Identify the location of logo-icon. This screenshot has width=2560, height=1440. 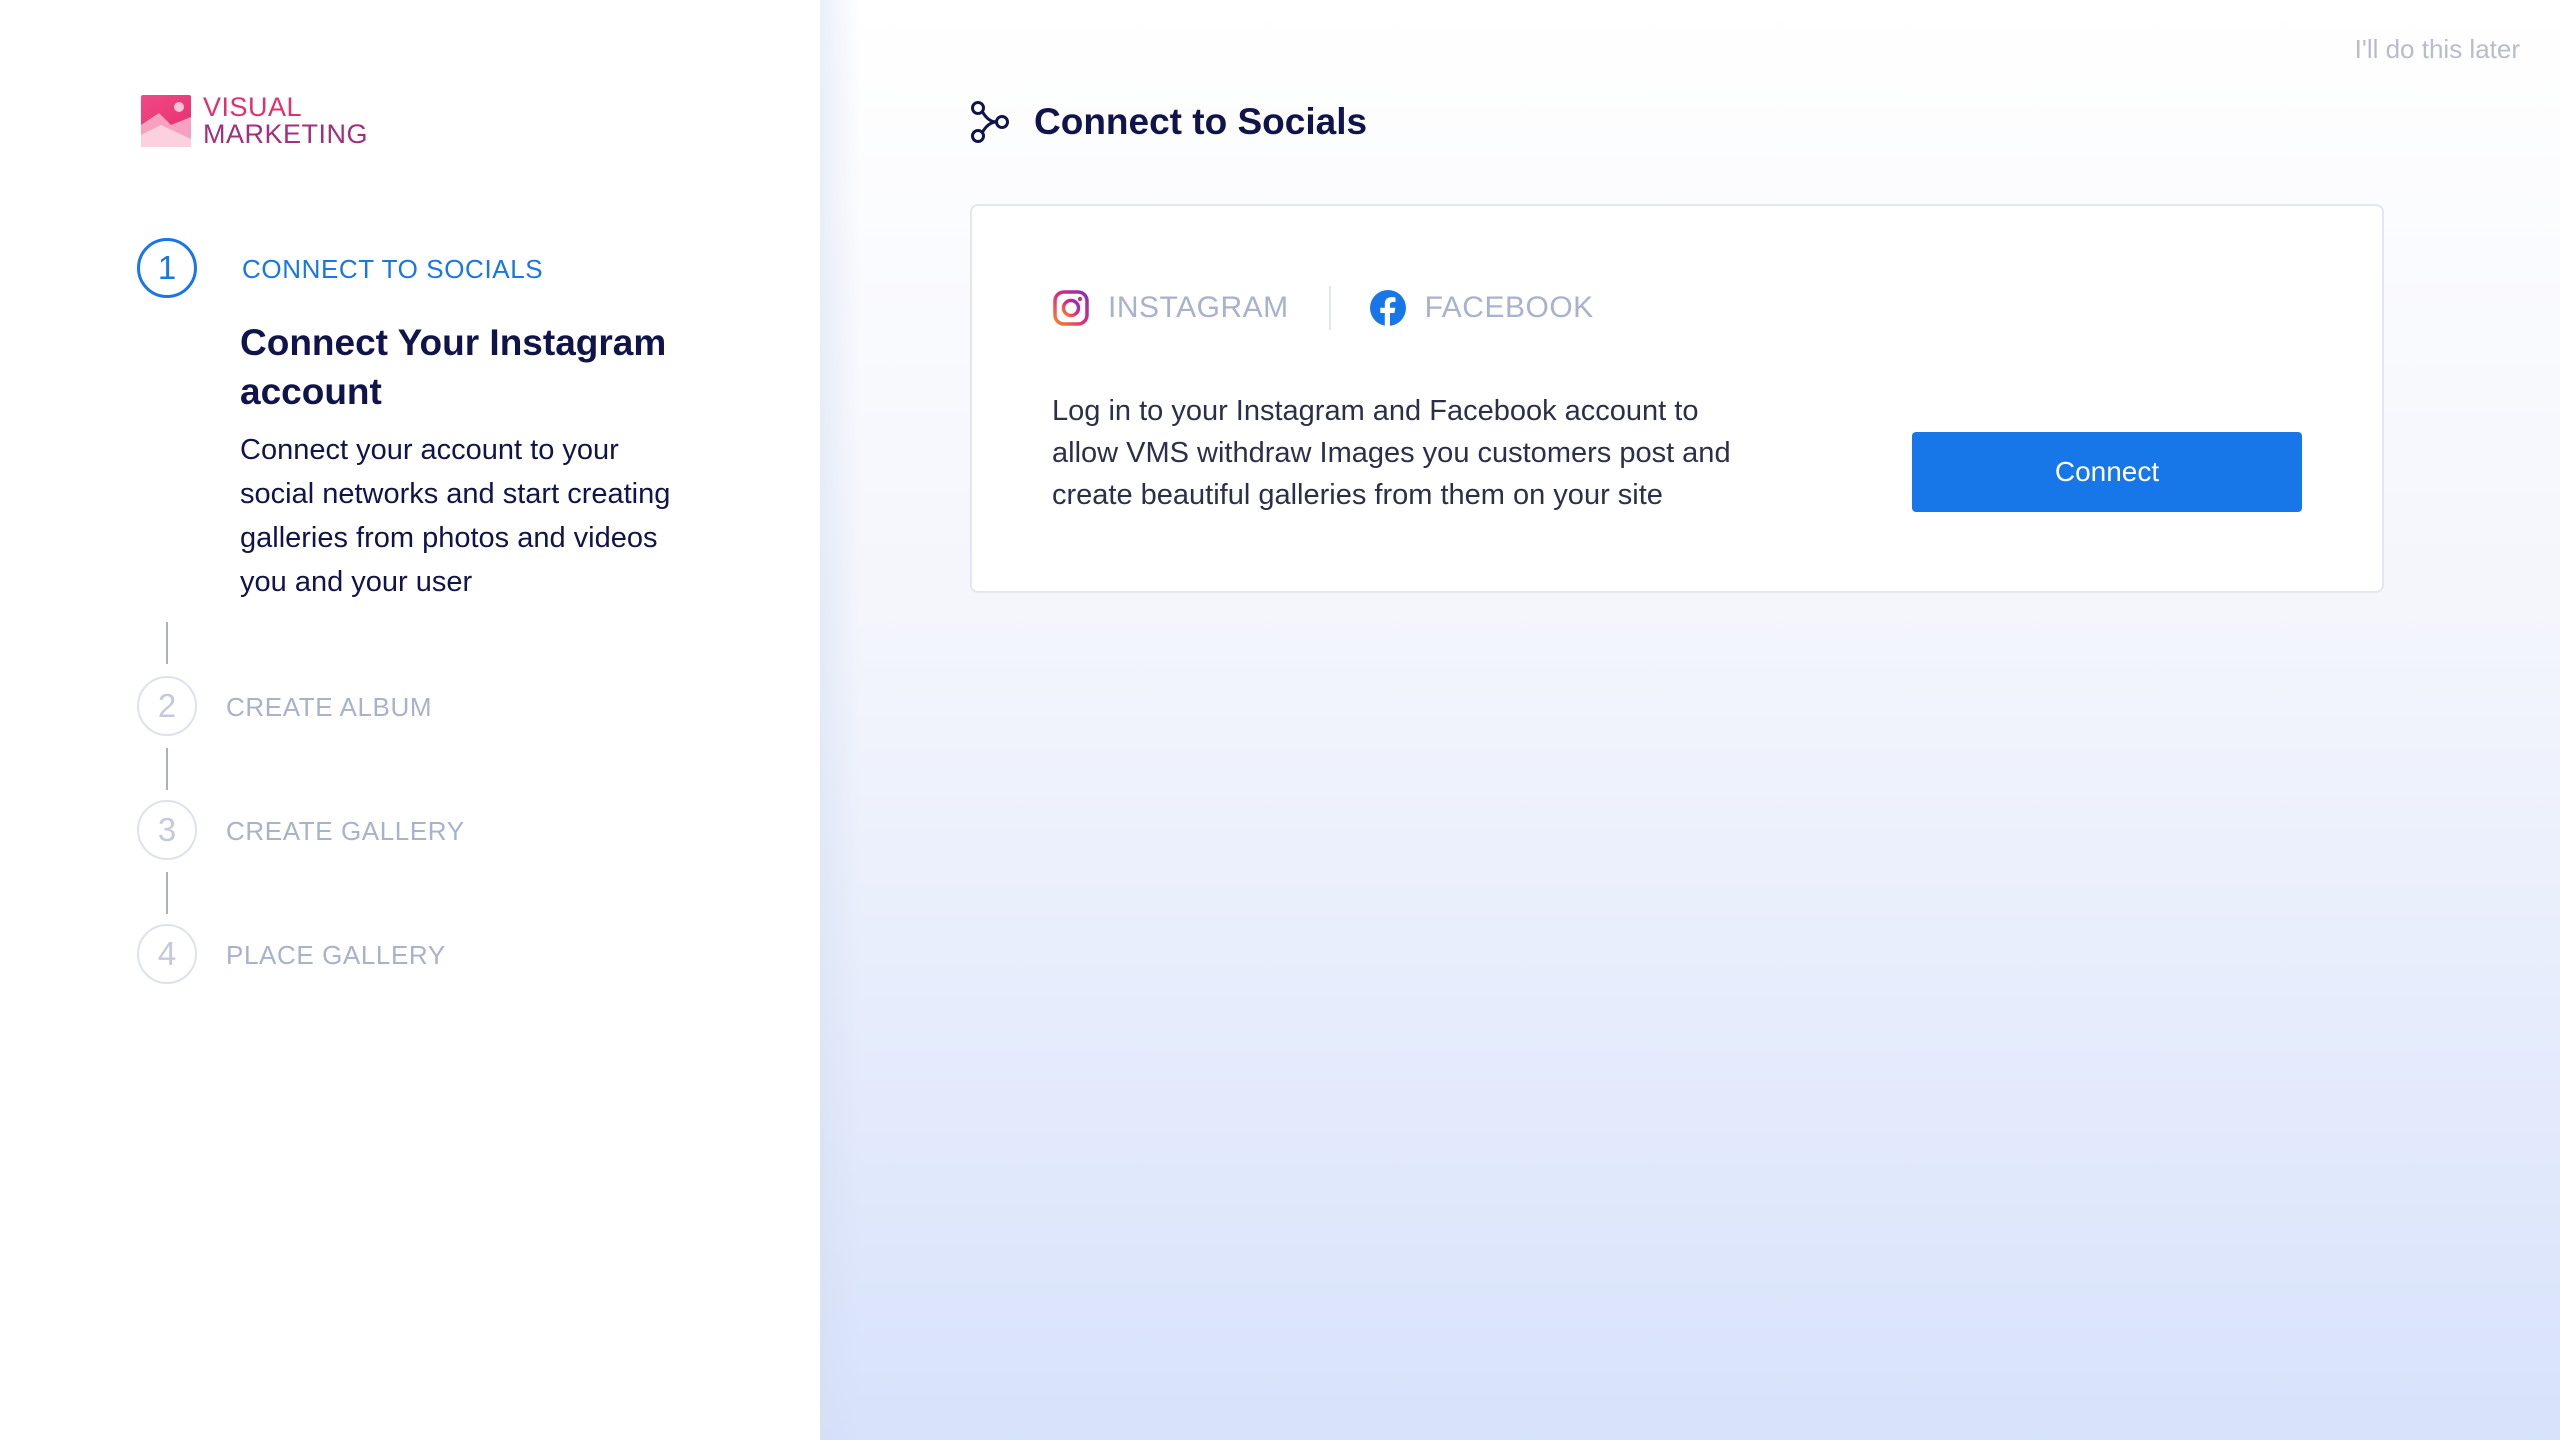
(166, 121).